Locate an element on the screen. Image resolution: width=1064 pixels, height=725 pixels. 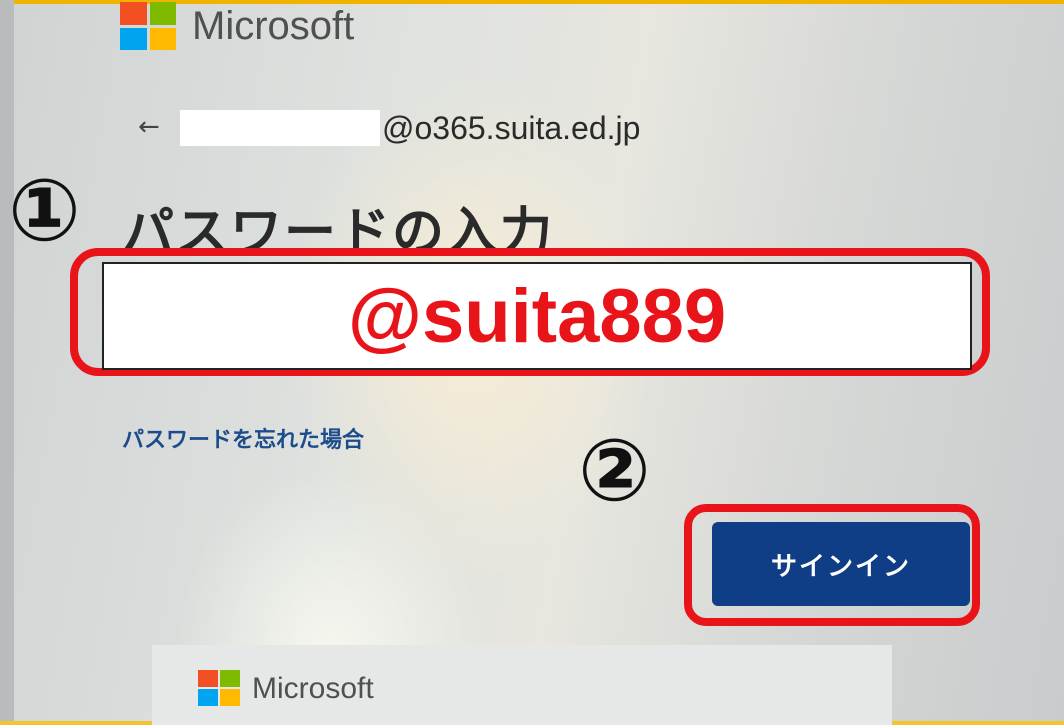
password-value: @suita889 is located at coordinates (537, 316).